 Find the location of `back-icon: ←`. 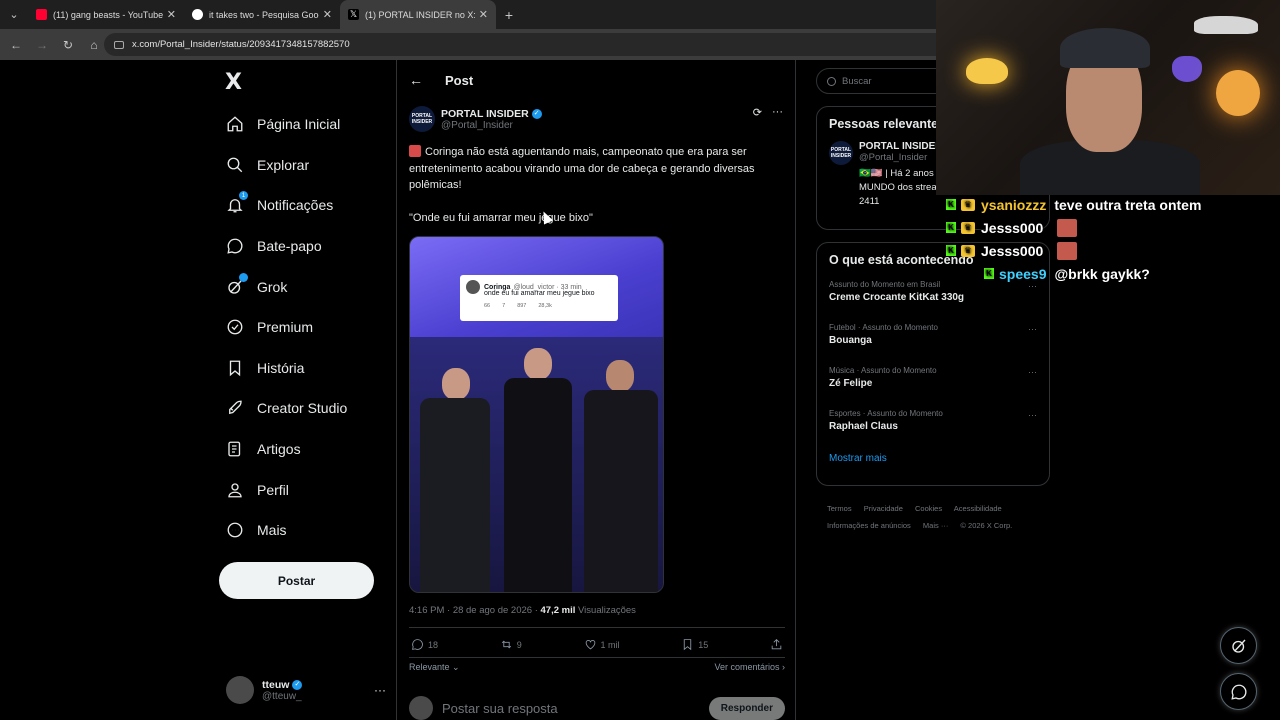

back-icon: ← is located at coordinates (16, 45).